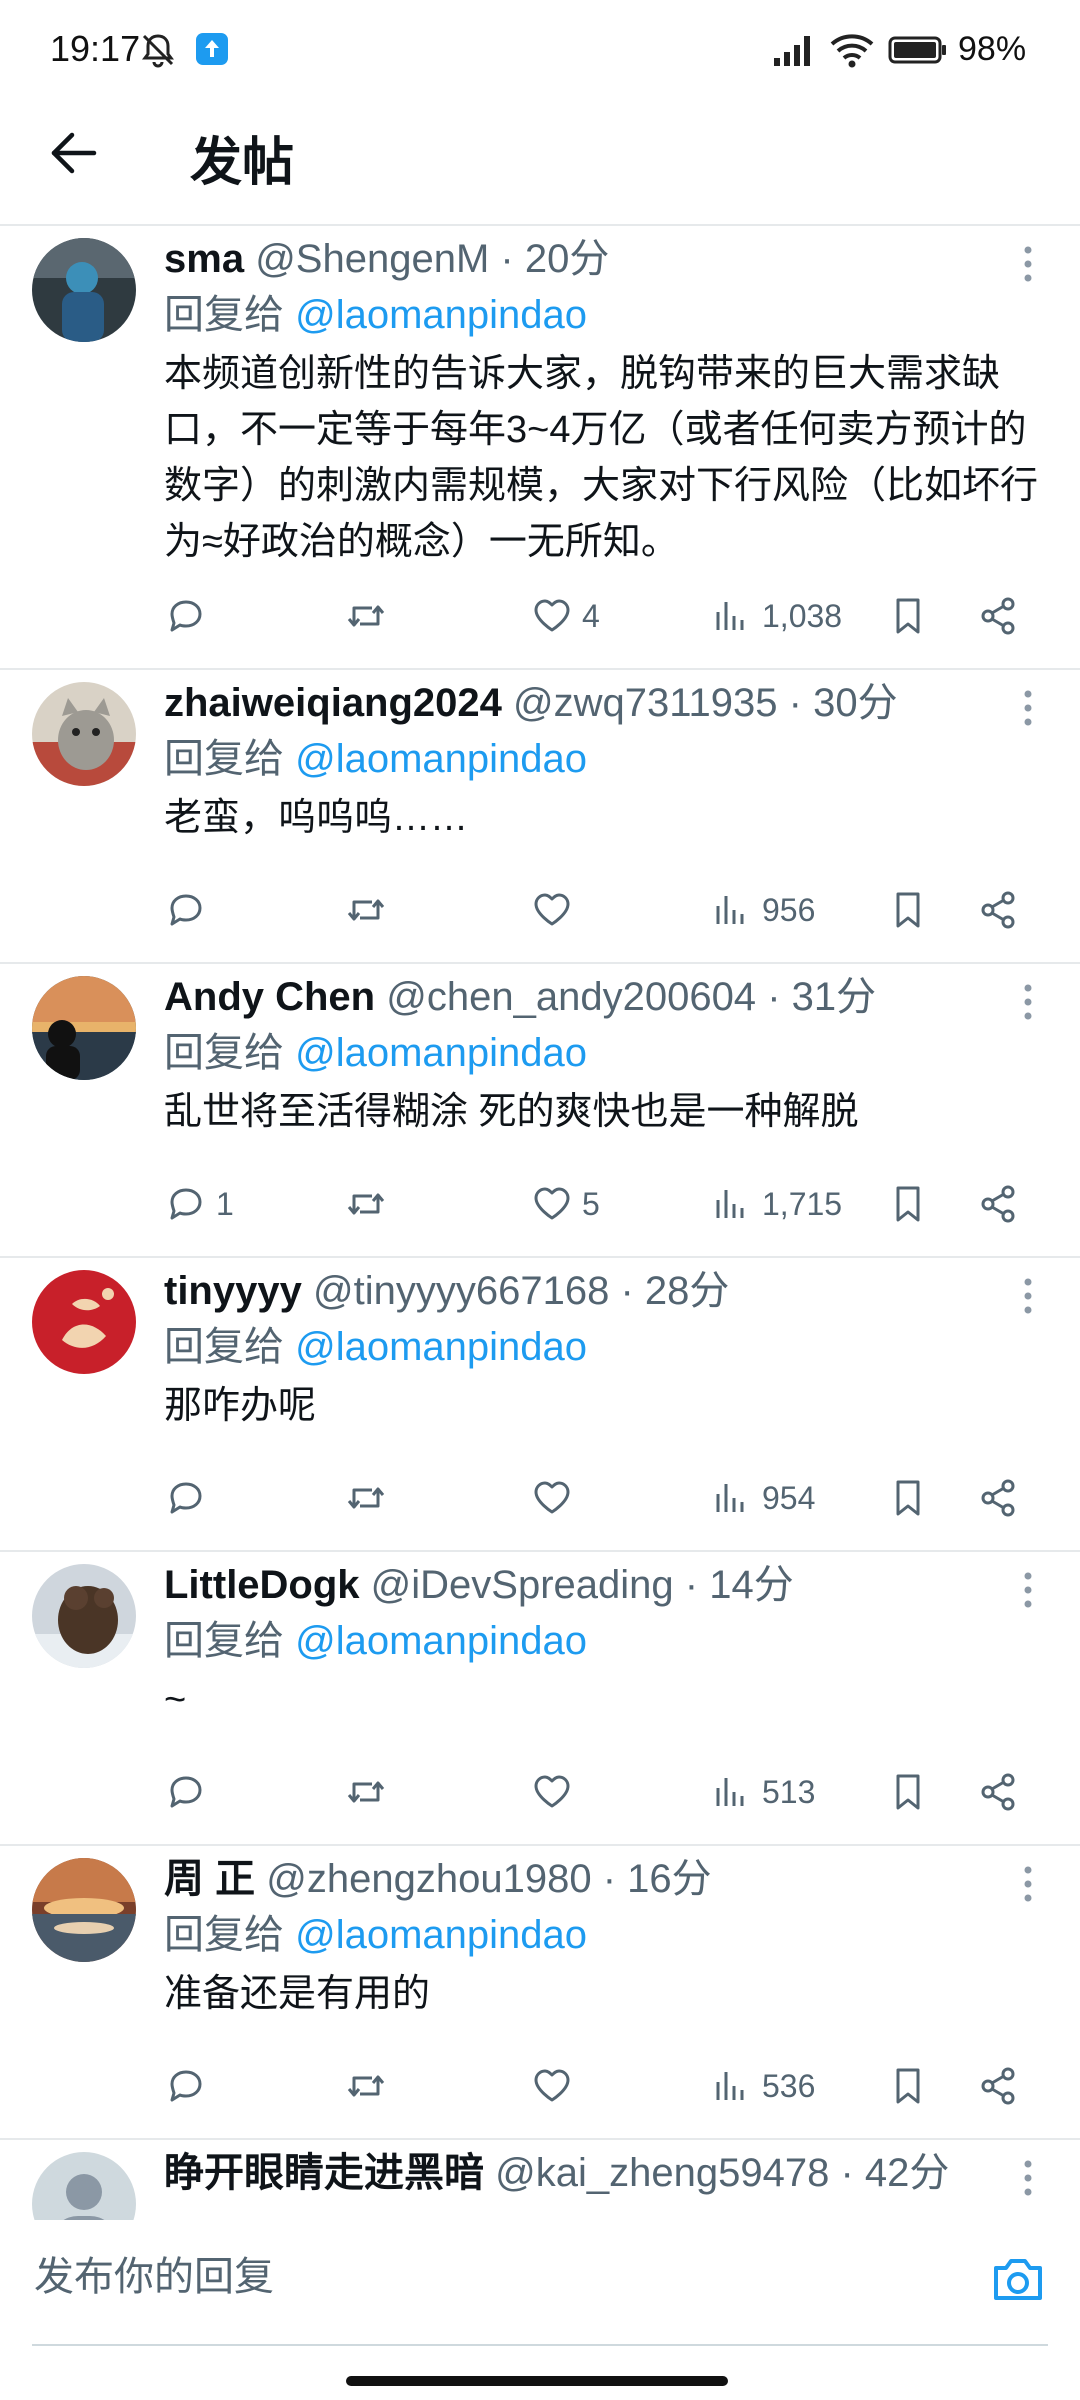 The height and width of the screenshot is (2400, 1080). Describe the element at coordinates (324, 2173) in the screenshot. I see `display-name: 睁开眼睛走进黑暗` at that location.